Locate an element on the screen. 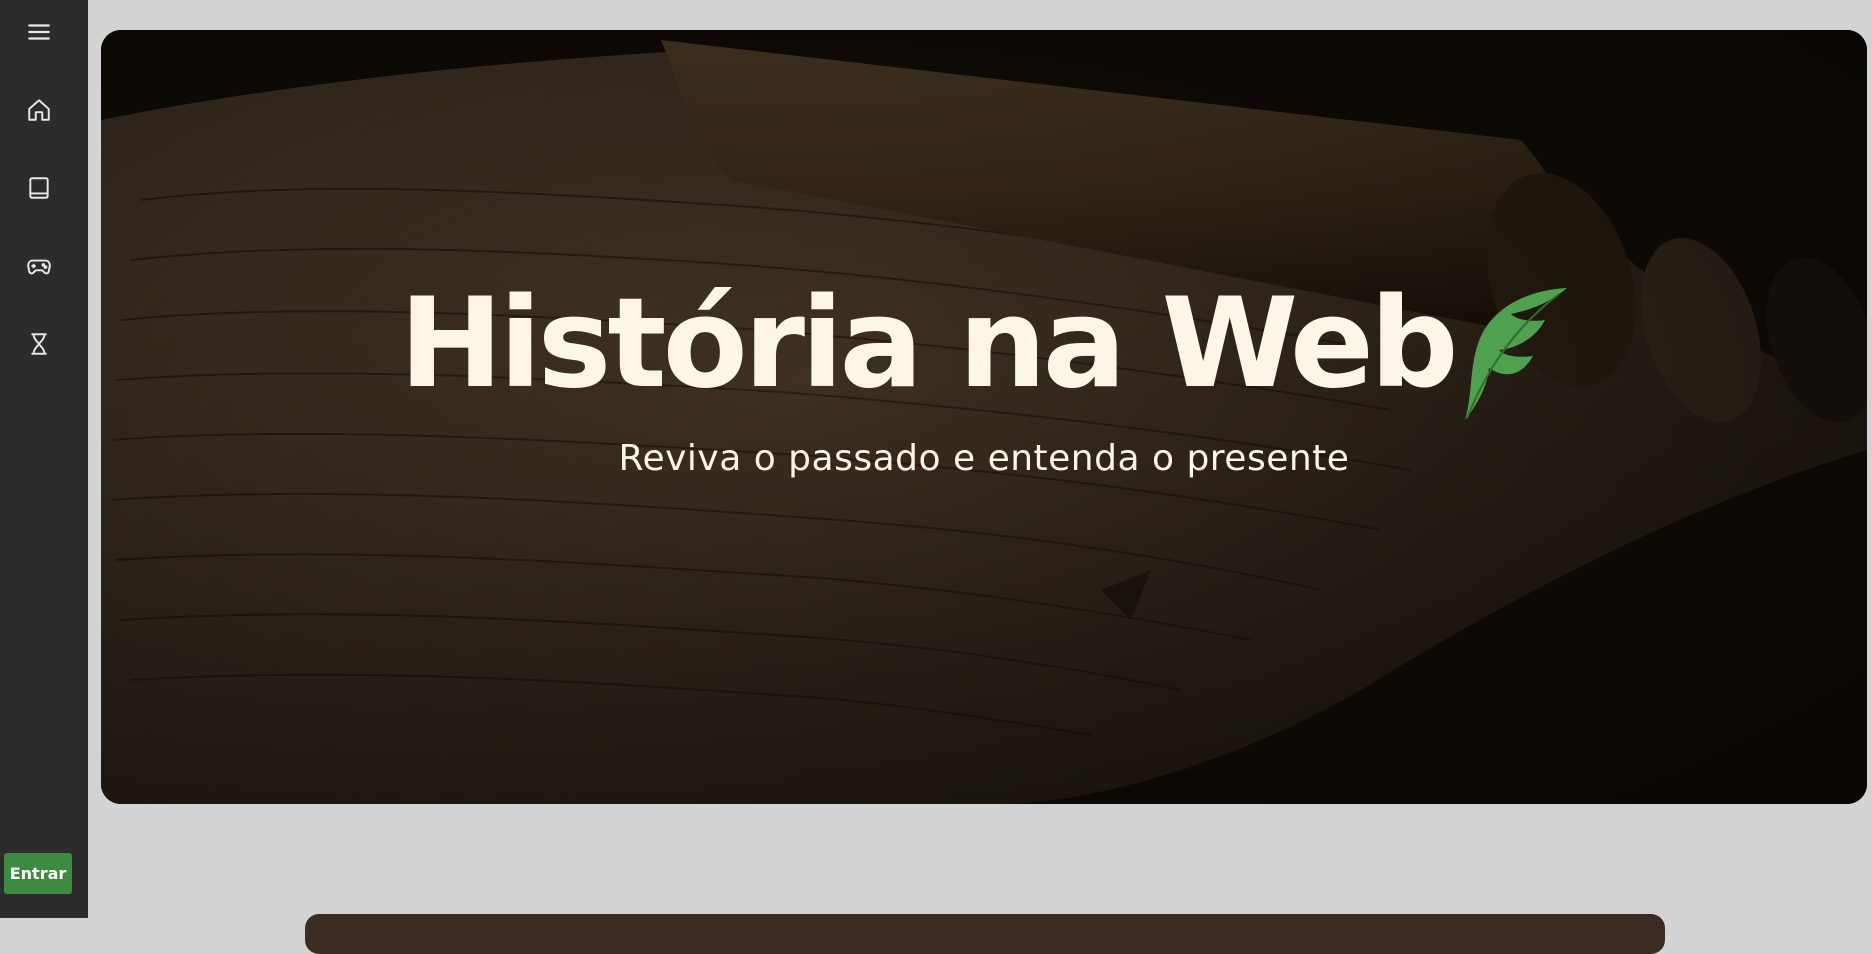  hero-subtitle: Reviva o passado e entenda o presente is located at coordinates (984, 458).